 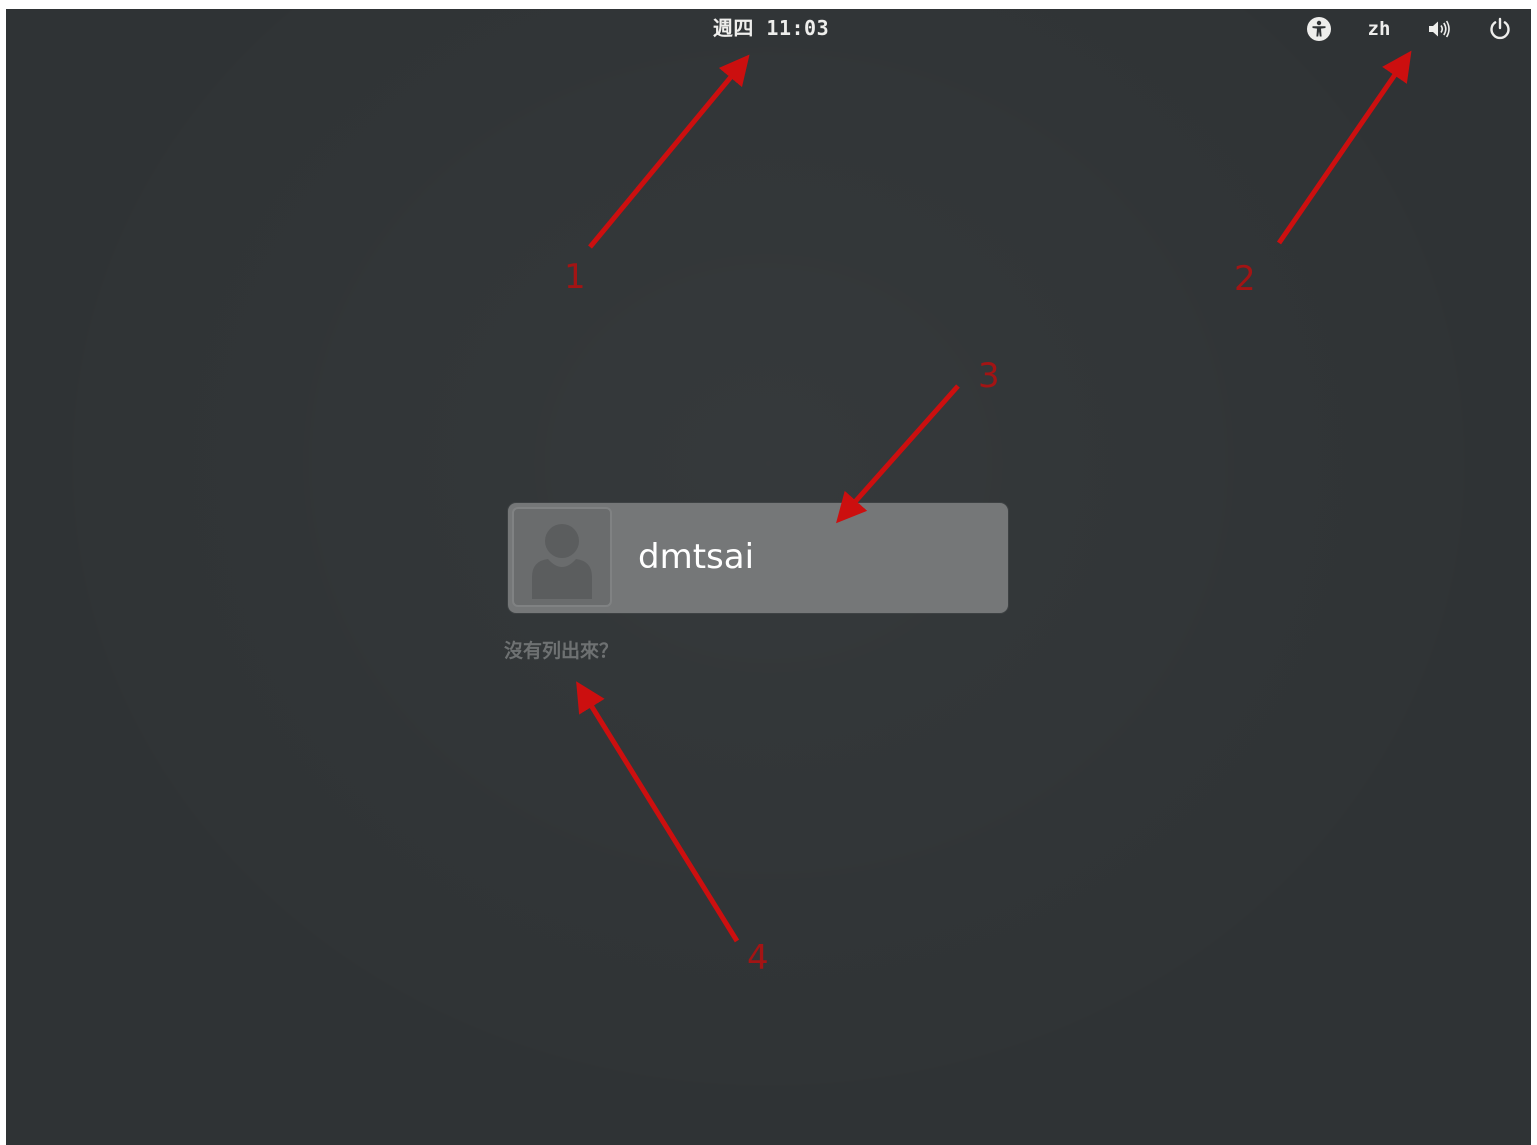 I want to click on default-user-avatar-icon, so click(x=562, y=557).